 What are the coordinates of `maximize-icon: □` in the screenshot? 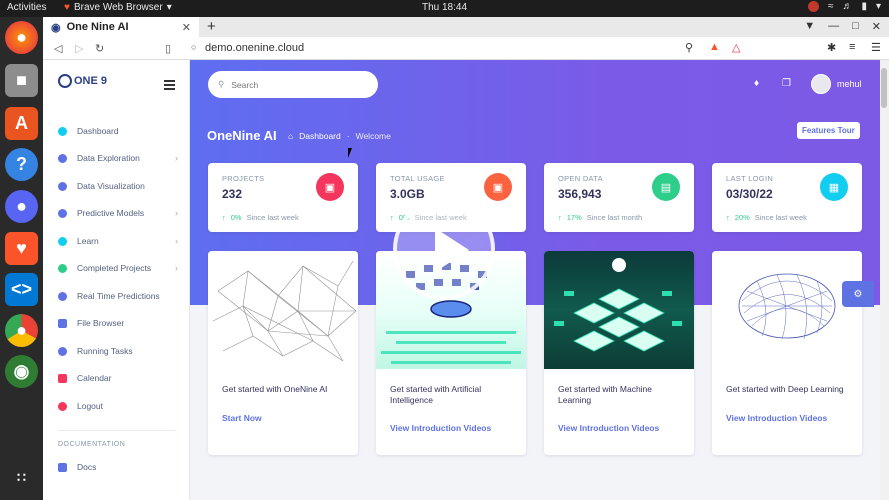 It's located at (855, 26).